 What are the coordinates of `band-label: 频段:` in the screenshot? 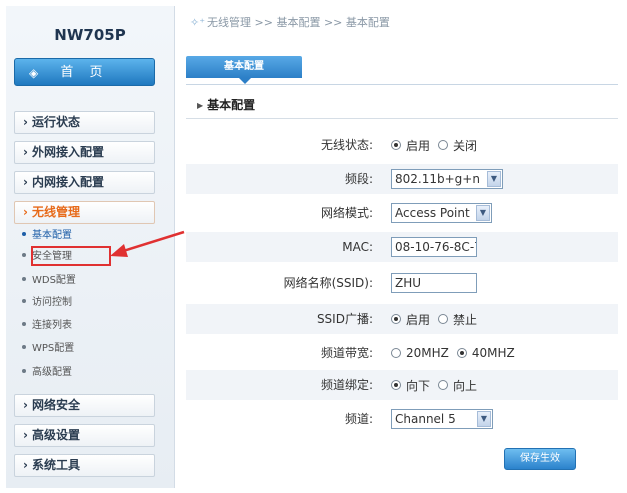 It's located at (358, 179).